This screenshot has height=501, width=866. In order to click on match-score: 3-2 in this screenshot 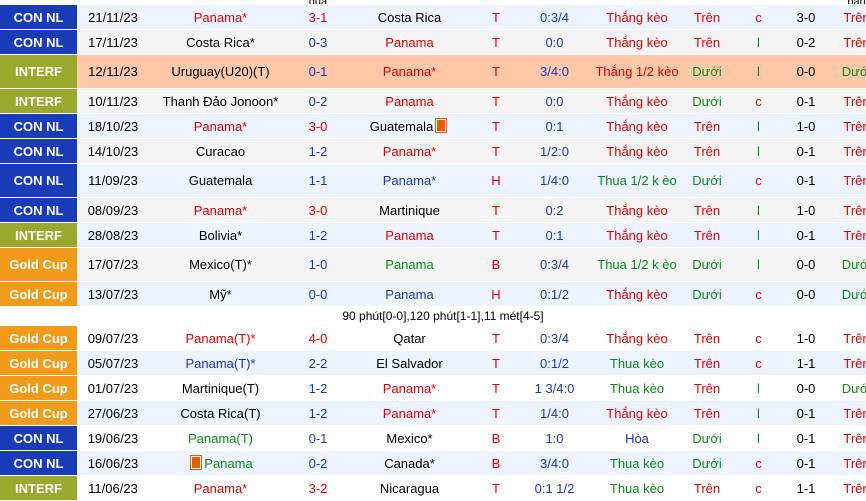, I will do `click(318, 488)`.